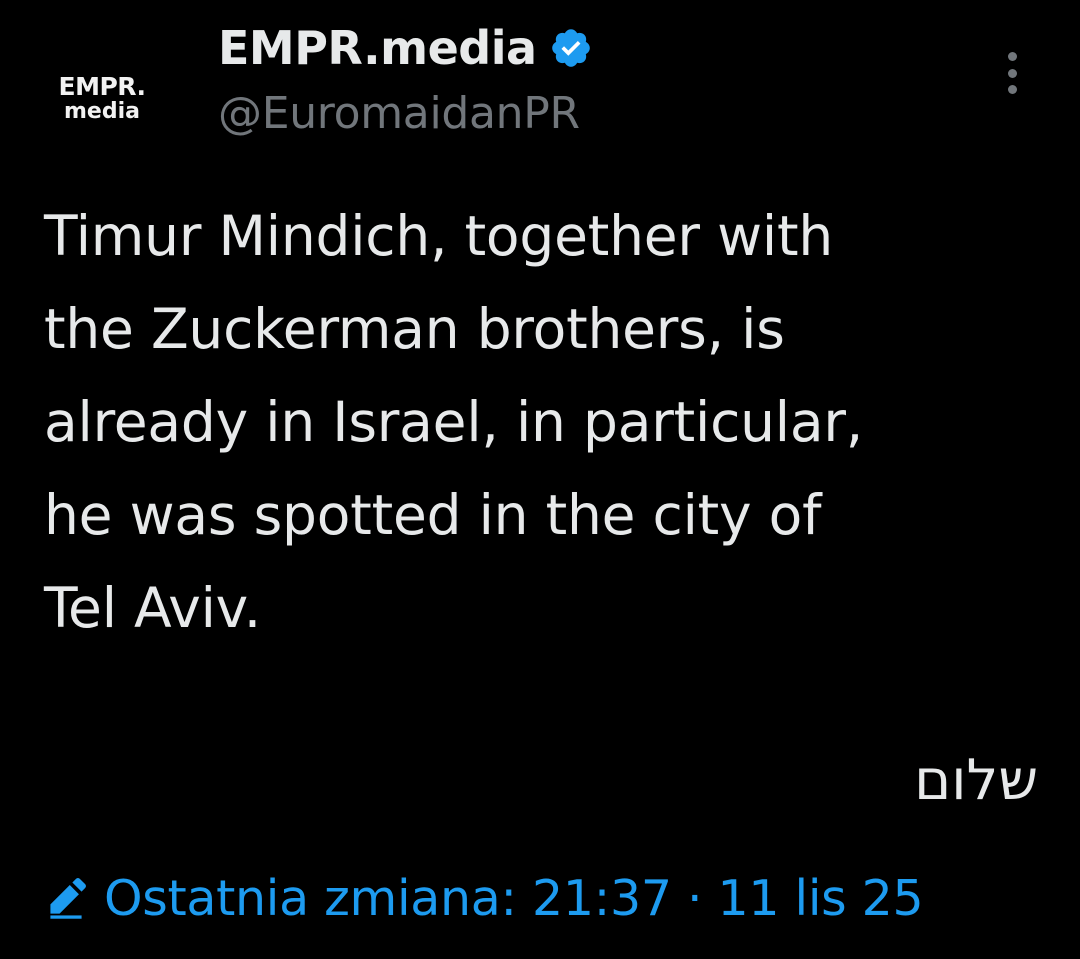  What do you see at coordinates (405, 79) in the screenshot?
I see `tweet-header: EMPR.media @EuromaidanPR` at bounding box center [405, 79].